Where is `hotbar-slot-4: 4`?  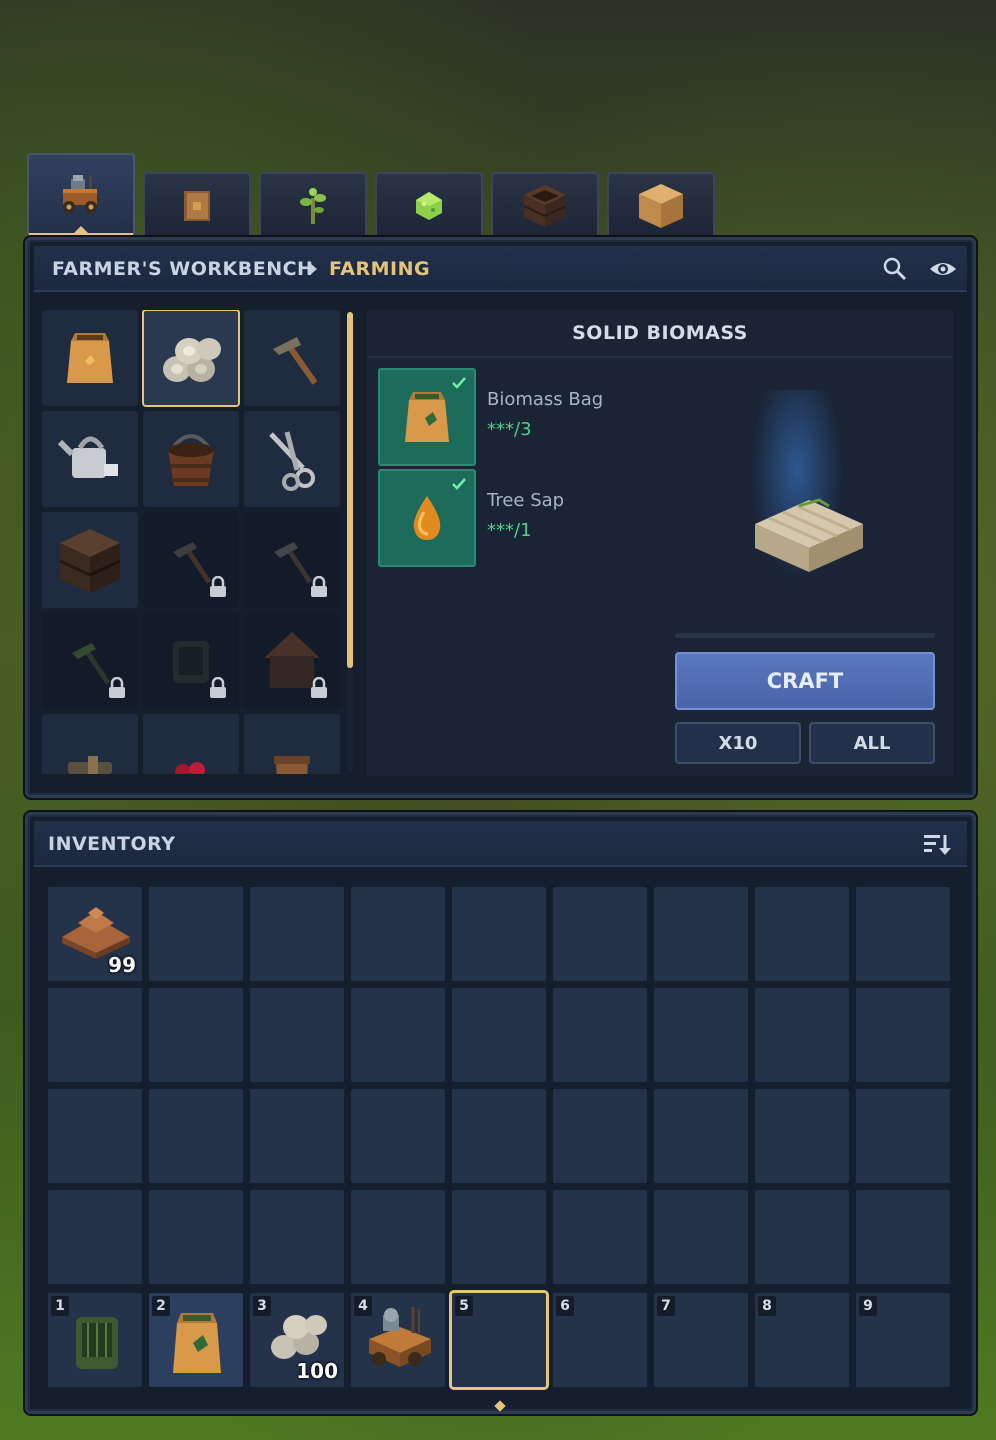
hotbar-slot-4: 4 is located at coordinates (398, 1340).